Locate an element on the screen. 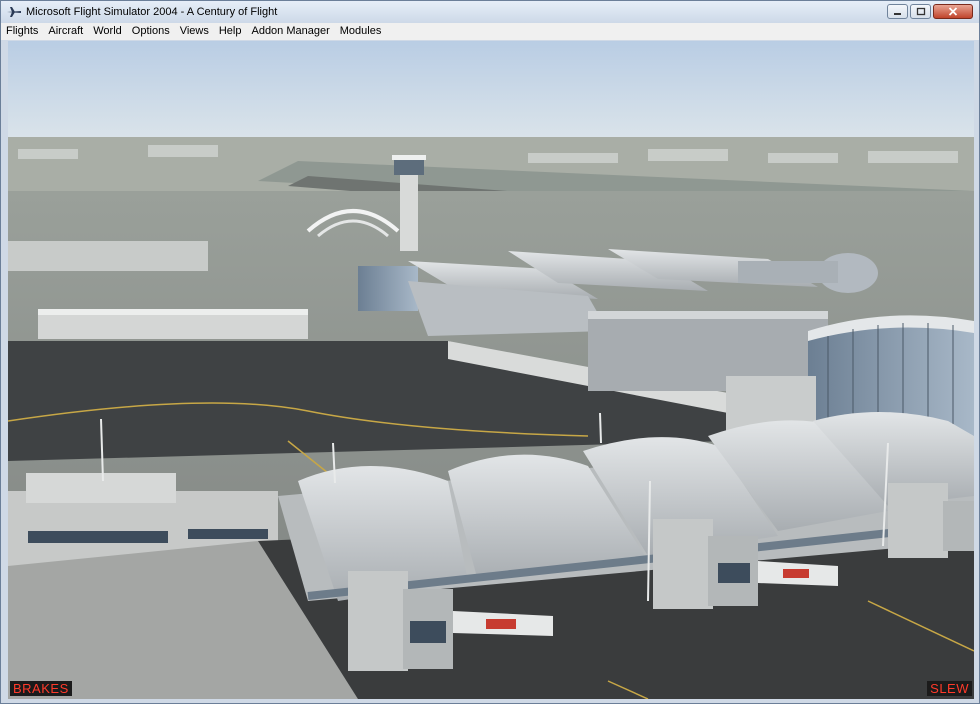  menu-flights: Flights is located at coordinates (22, 31).